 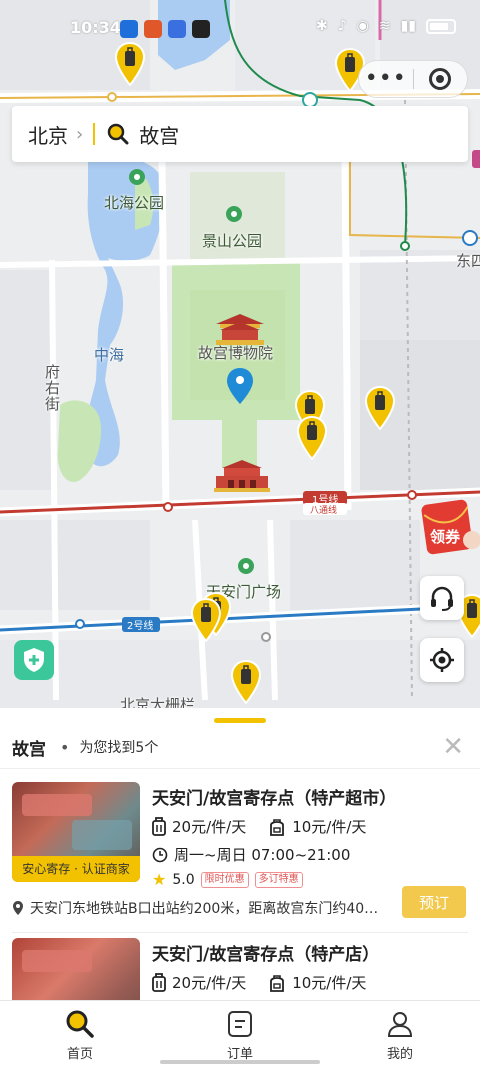 What do you see at coordinates (441, 26) in the screenshot?
I see `battery-icon` at bounding box center [441, 26].